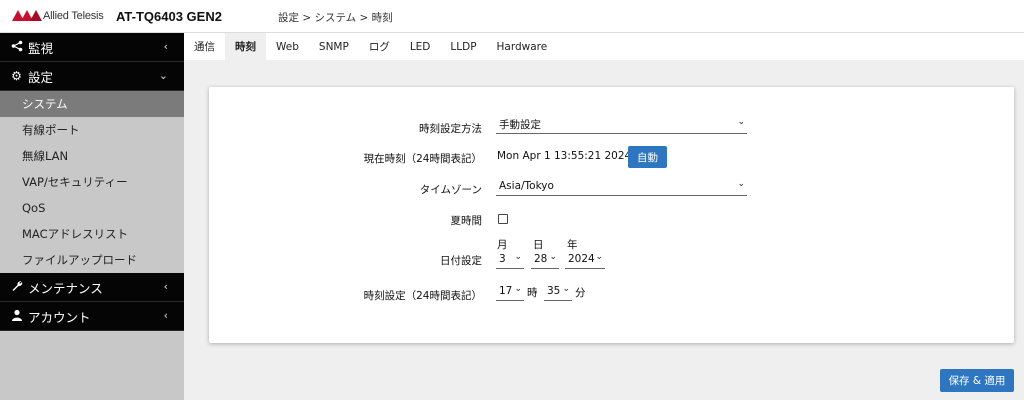 The image size is (1024, 400). Describe the element at coordinates (334, 46) in the screenshot. I see `tab-snmp: SNMP` at that location.